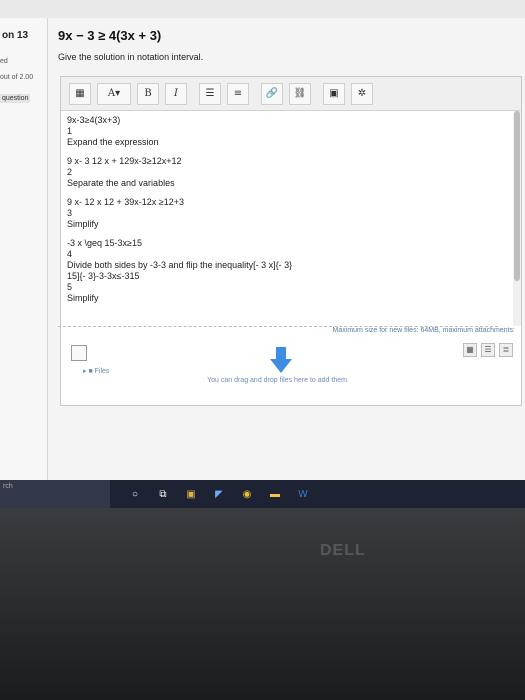 The width and height of the screenshot is (525, 700). Describe the element at coordinates (517, 218) in the screenshot. I see `editor-scrollbar` at that location.